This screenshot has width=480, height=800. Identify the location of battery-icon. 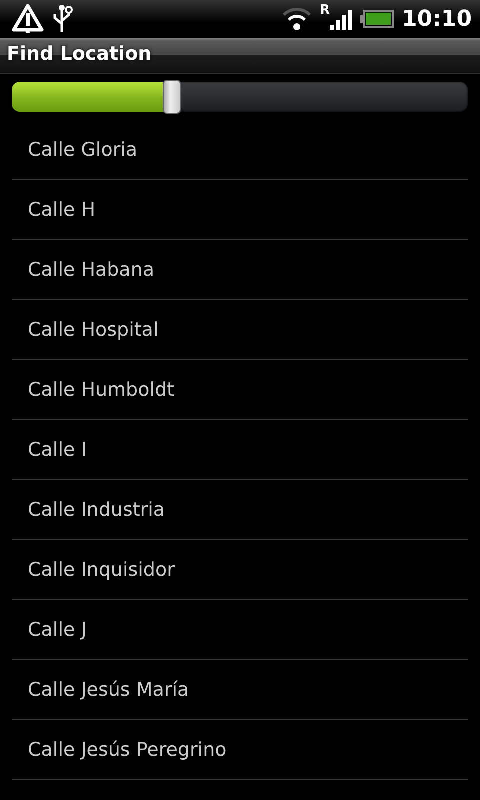
(377, 19).